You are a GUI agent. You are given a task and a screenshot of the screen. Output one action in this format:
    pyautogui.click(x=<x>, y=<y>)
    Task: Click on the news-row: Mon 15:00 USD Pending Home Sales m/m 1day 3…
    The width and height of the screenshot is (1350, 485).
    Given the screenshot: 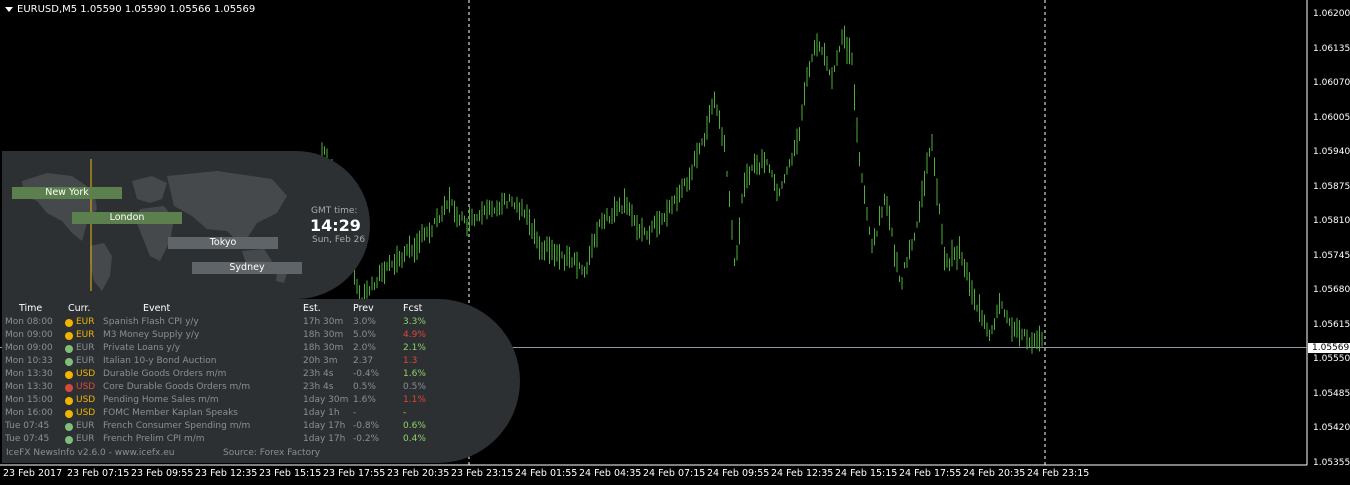 What is the action you would take?
    pyautogui.click(x=252, y=400)
    